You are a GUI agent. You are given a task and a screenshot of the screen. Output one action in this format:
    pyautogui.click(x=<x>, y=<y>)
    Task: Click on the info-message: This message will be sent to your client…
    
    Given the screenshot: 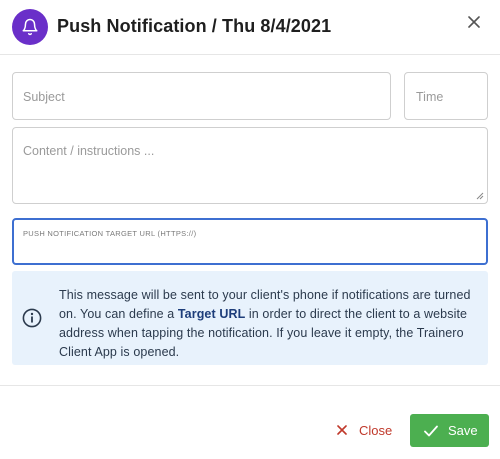 What is the action you would take?
    pyautogui.click(x=269, y=324)
    